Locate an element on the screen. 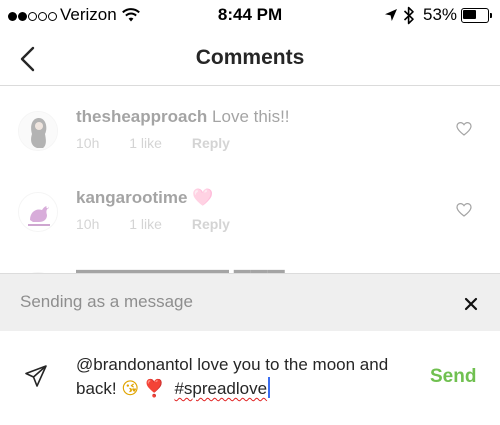 This screenshot has height=425, width=500. page-title: Comments is located at coordinates (250, 57).